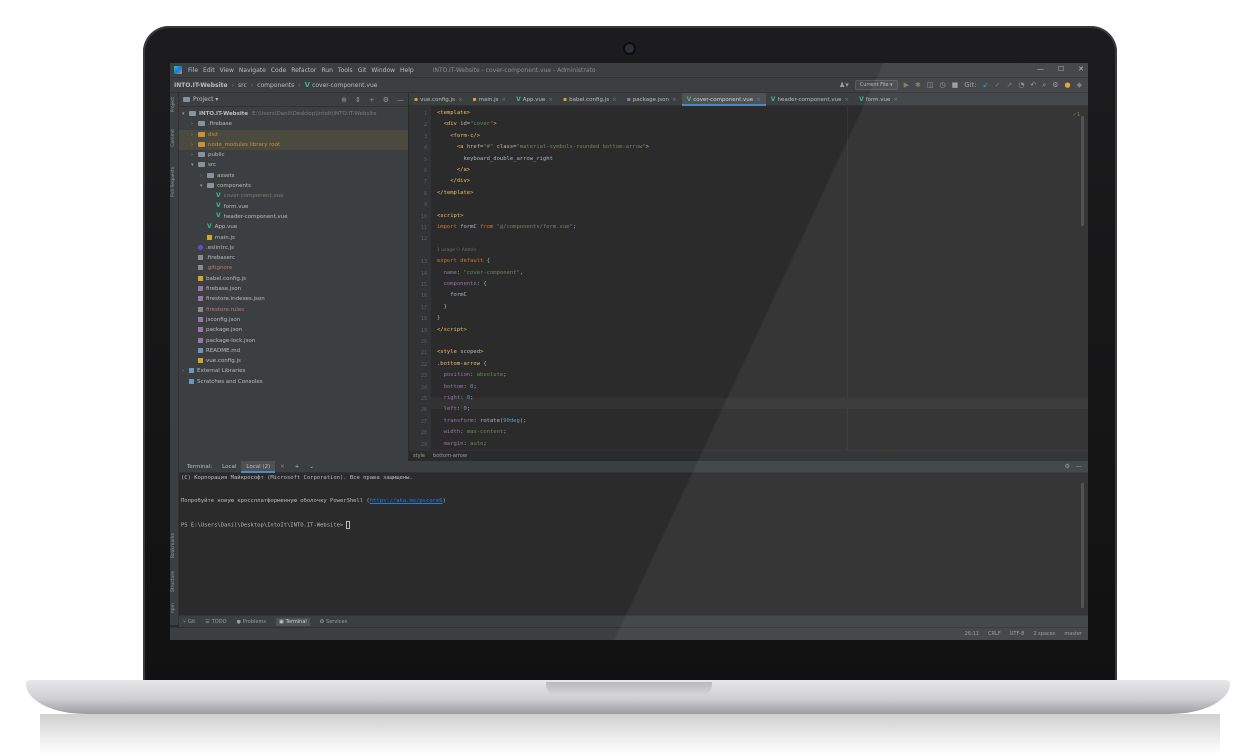 The height and width of the screenshot is (756, 1260). What do you see at coordinates (293, 176) in the screenshot?
I see `tree-item: › assets` at bounding box center [293, 176].